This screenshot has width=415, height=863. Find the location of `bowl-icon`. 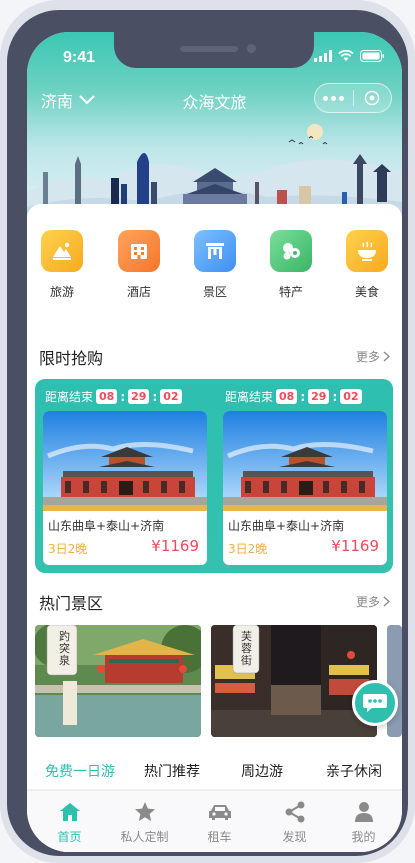

bowl-icon is located at coordinates (367, 251).